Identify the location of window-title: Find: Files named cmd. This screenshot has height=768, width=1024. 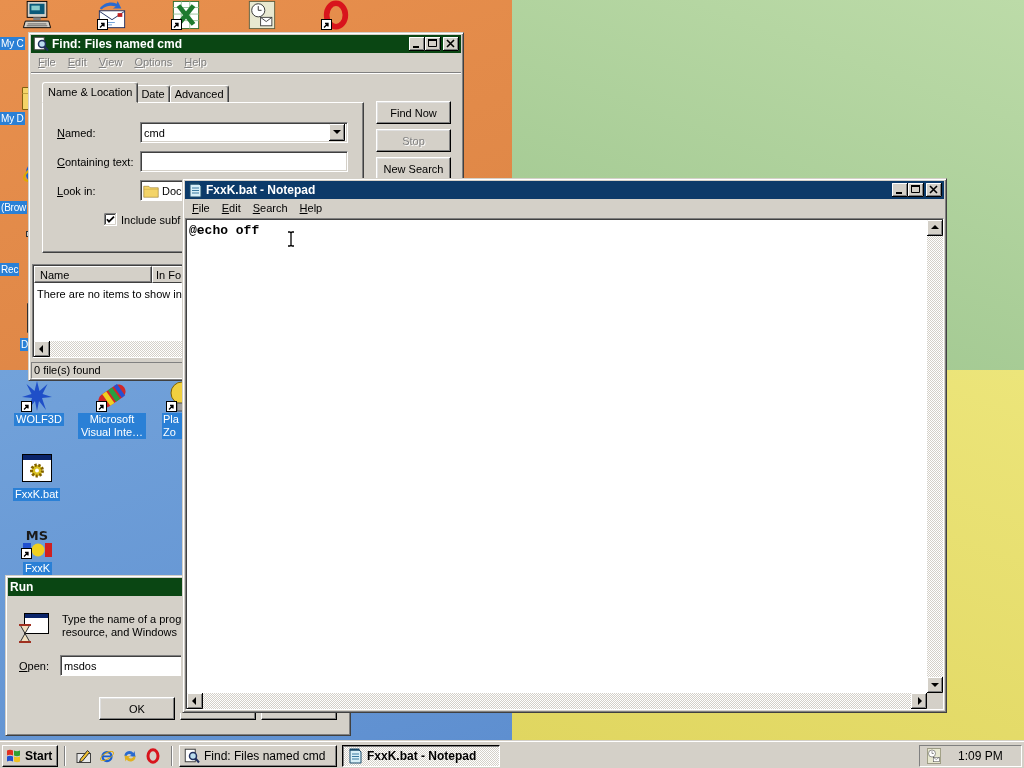
(117, 44).